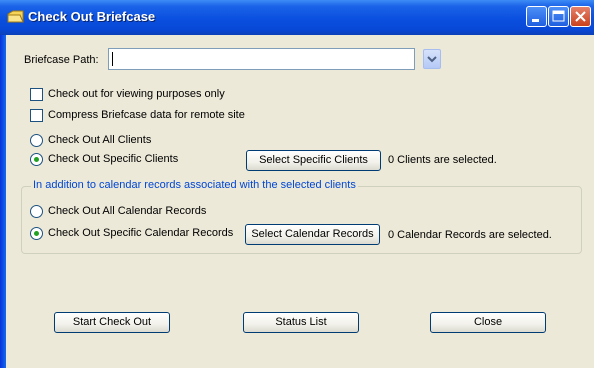 This screenshot has width=594, height=368. I want to click on view-only-checkbox, so click(36, 94).